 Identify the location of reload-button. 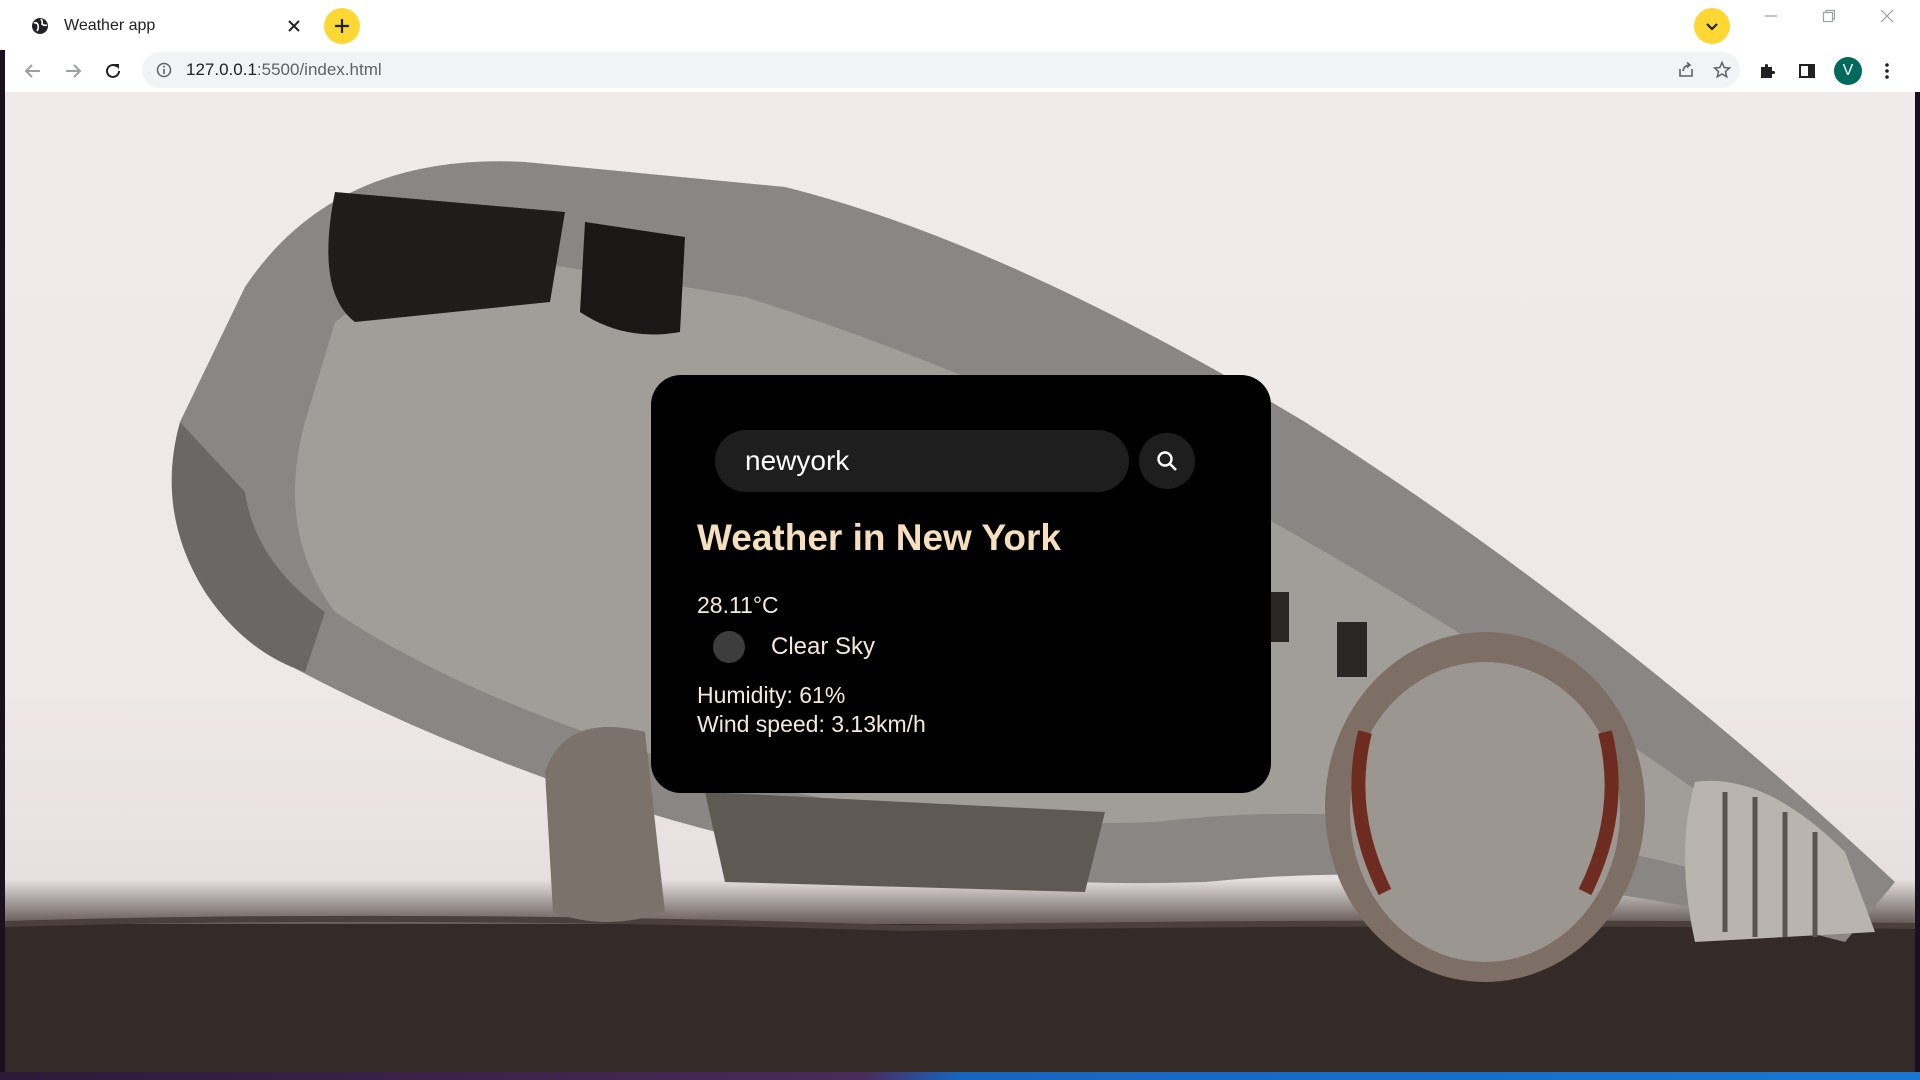
(113, 71).